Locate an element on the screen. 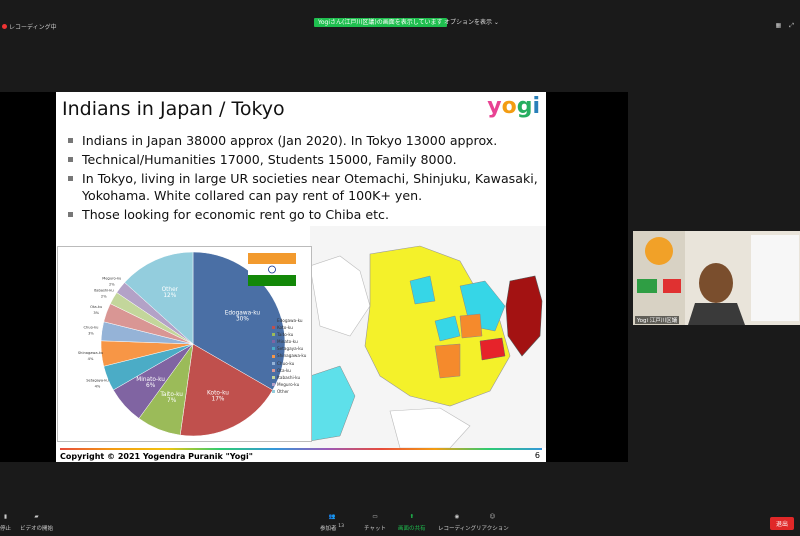  tokyo-map is located at coordinates (427, 337).